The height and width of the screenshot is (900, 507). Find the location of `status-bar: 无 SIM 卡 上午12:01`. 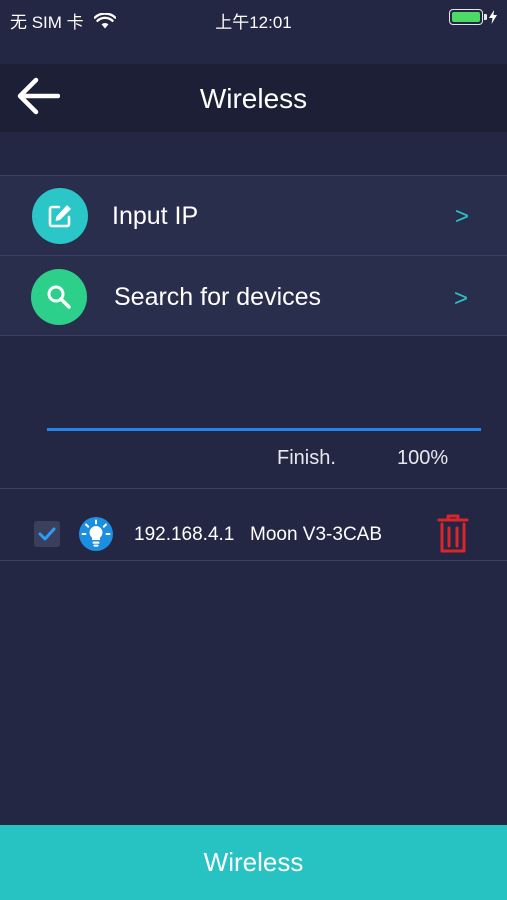

status-bar: 无 SIM 卡 上午12:01 is located at coordinates (253, 18).